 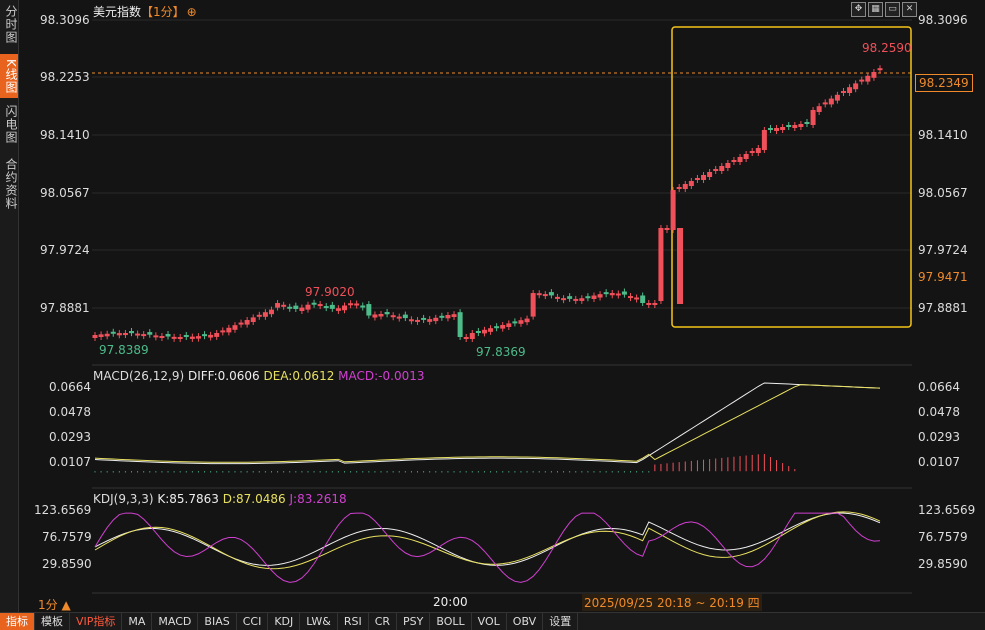 What do you see at coordinates (137, 621) in the screenshot?
I see `indicator-tab: MA` at bounding box center [137, 621].